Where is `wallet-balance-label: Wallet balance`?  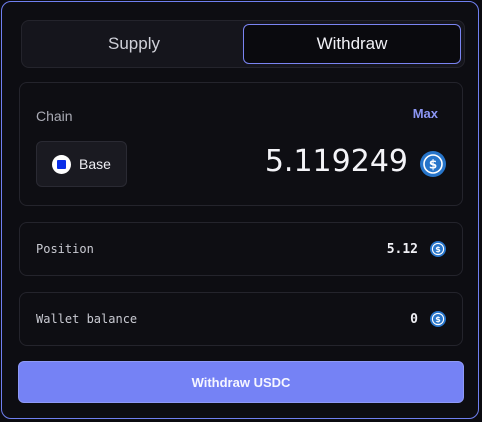 wallet-balance-label: Wallet balance is located at coordinates (87, 319).